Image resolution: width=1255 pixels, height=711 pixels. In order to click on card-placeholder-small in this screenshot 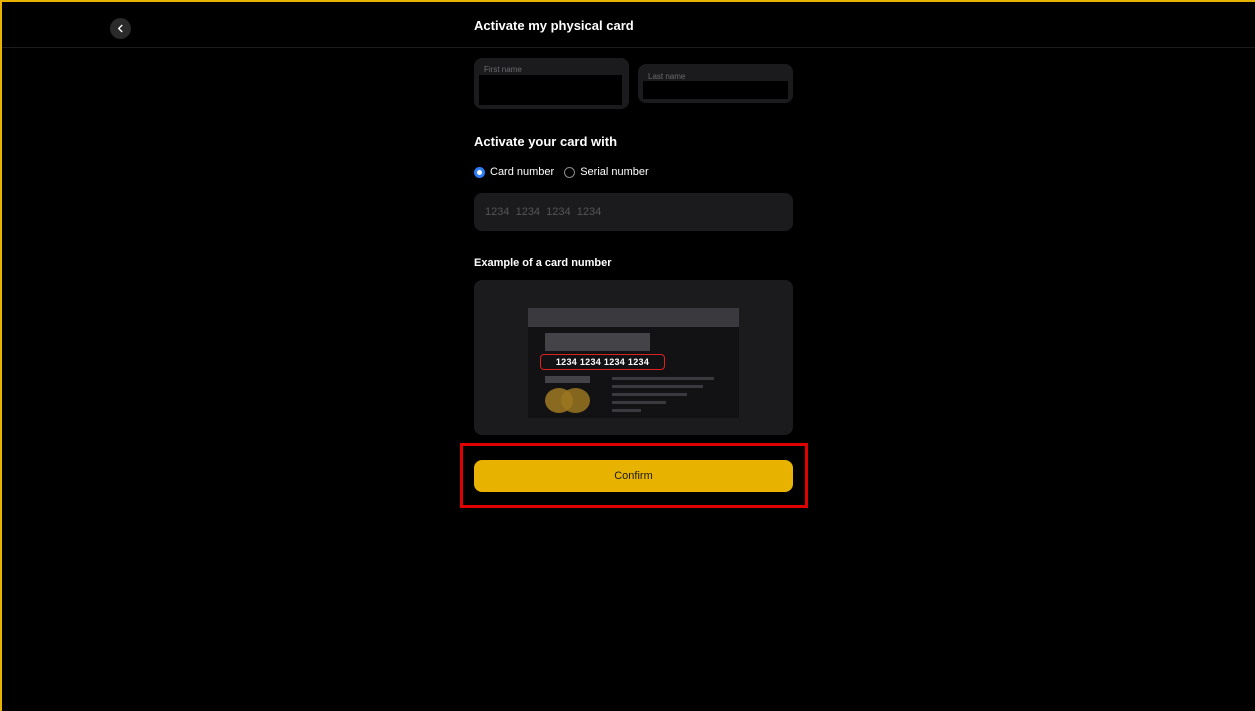, I will do `click(567, 379)`.